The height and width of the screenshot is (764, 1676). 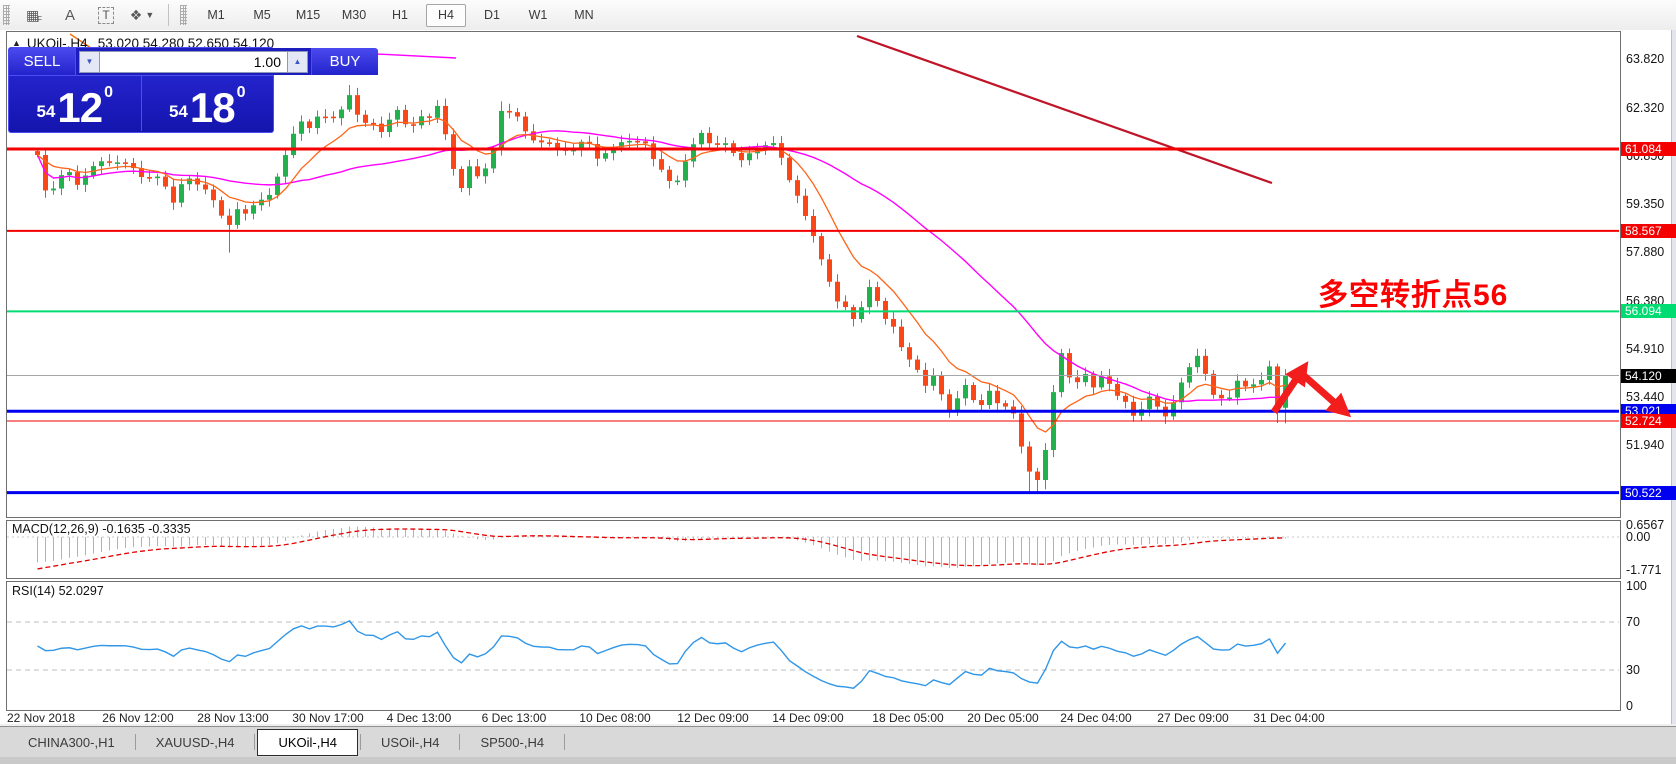 I want to click on time-axis-label: 24 Dec 04:00, so click(x=1096, y=718).